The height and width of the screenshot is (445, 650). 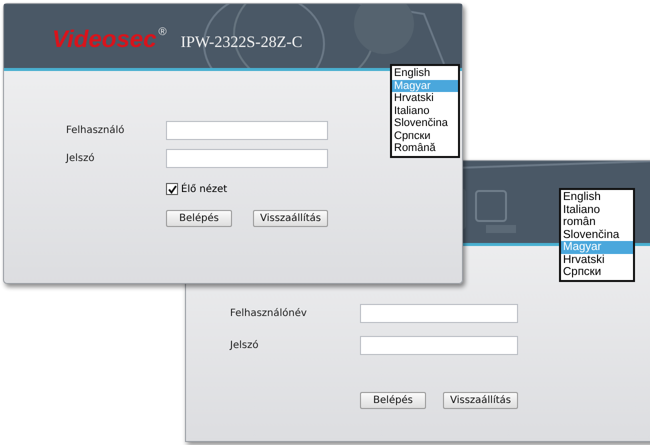 What do you see at coordinates (241, 43) in the screenshot?
I see `model-name: IPW-2322S-28Z-C` at bounding box center [241, 43].